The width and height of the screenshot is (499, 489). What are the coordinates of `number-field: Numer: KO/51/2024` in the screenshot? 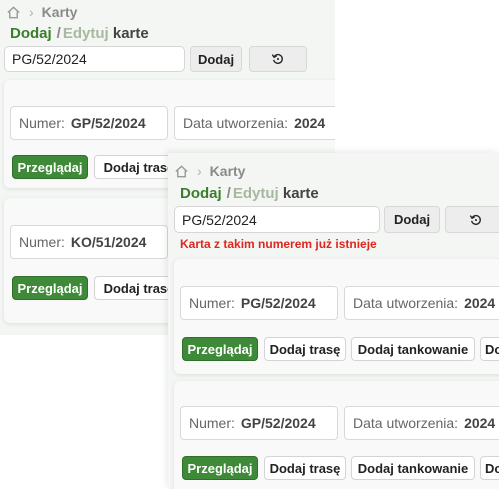 It's located at (89, 242).